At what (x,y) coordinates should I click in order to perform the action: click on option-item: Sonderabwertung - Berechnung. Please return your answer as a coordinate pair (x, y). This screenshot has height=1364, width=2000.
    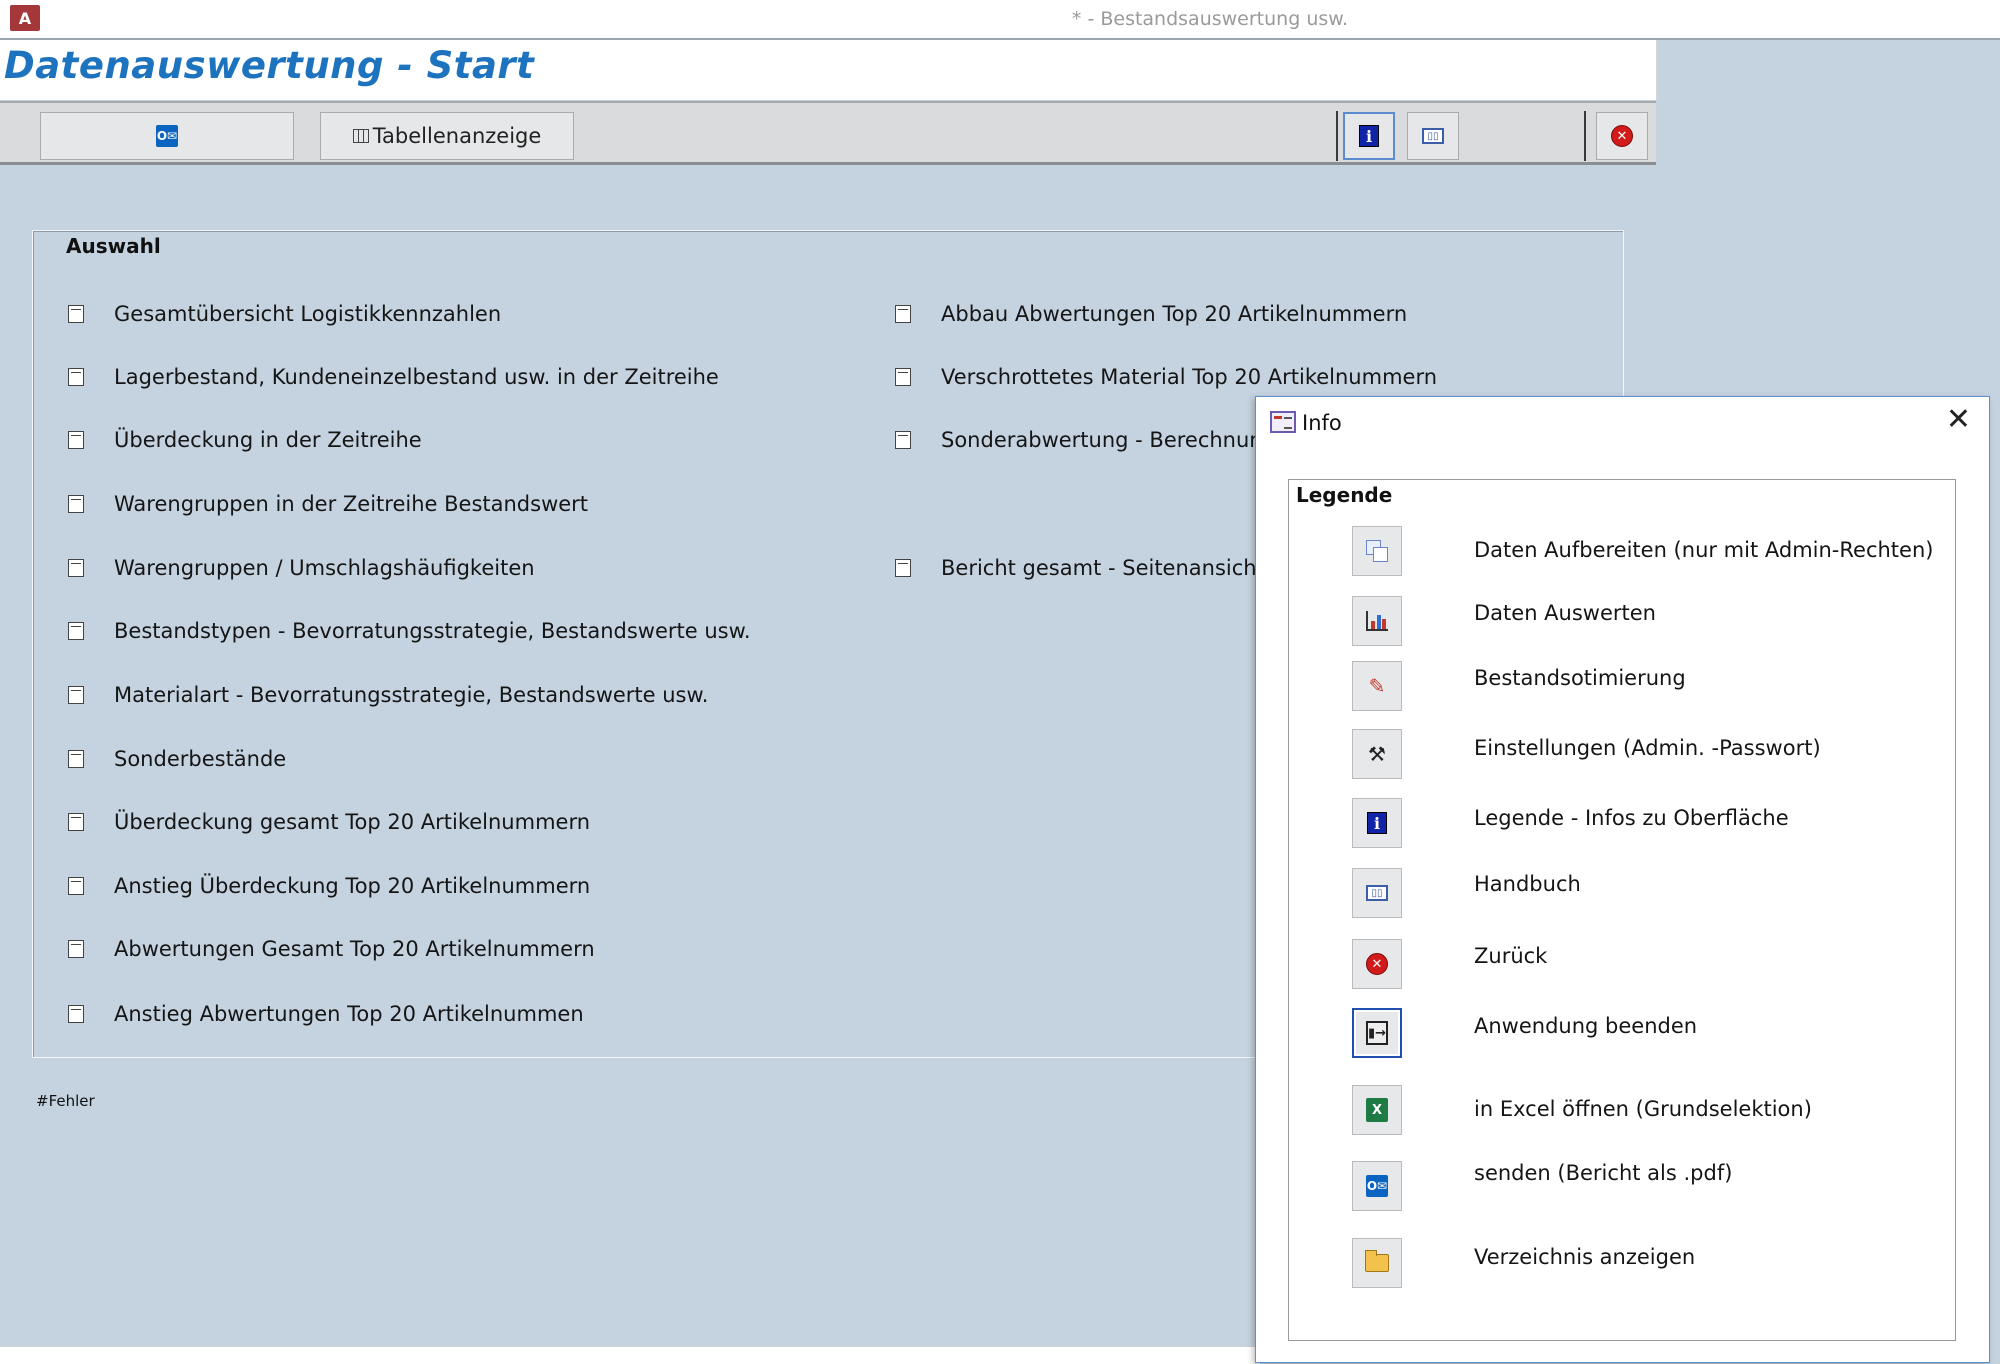
    Looking at the image, I should click on (1085, 440).